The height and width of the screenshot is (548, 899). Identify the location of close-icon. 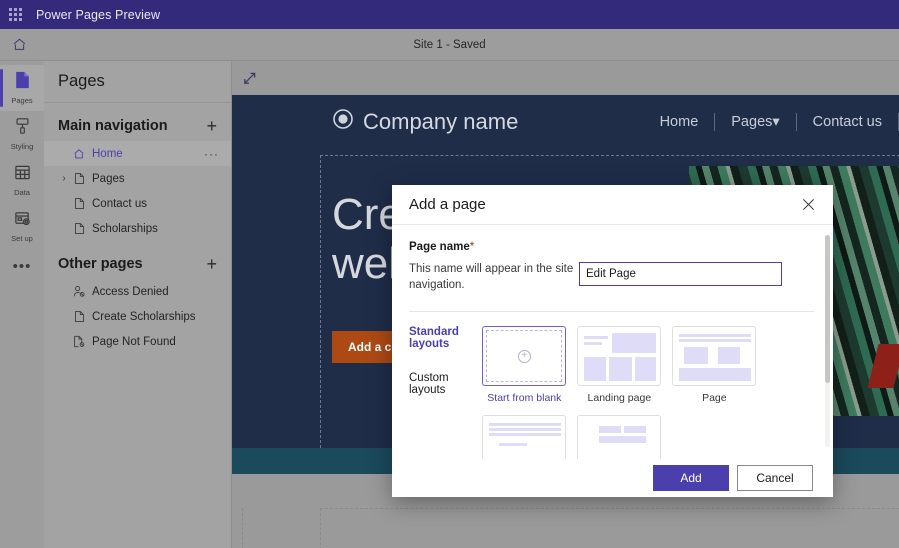
(808, 205).